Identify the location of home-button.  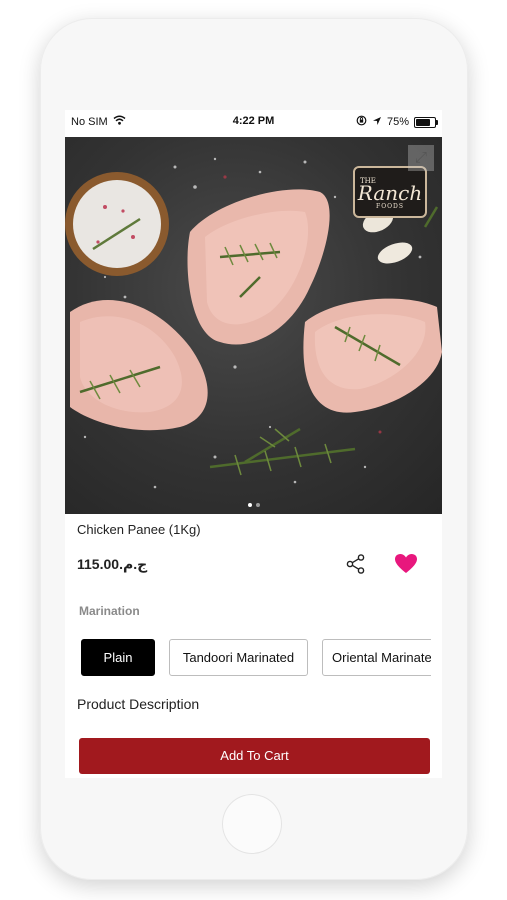
(252, 824).